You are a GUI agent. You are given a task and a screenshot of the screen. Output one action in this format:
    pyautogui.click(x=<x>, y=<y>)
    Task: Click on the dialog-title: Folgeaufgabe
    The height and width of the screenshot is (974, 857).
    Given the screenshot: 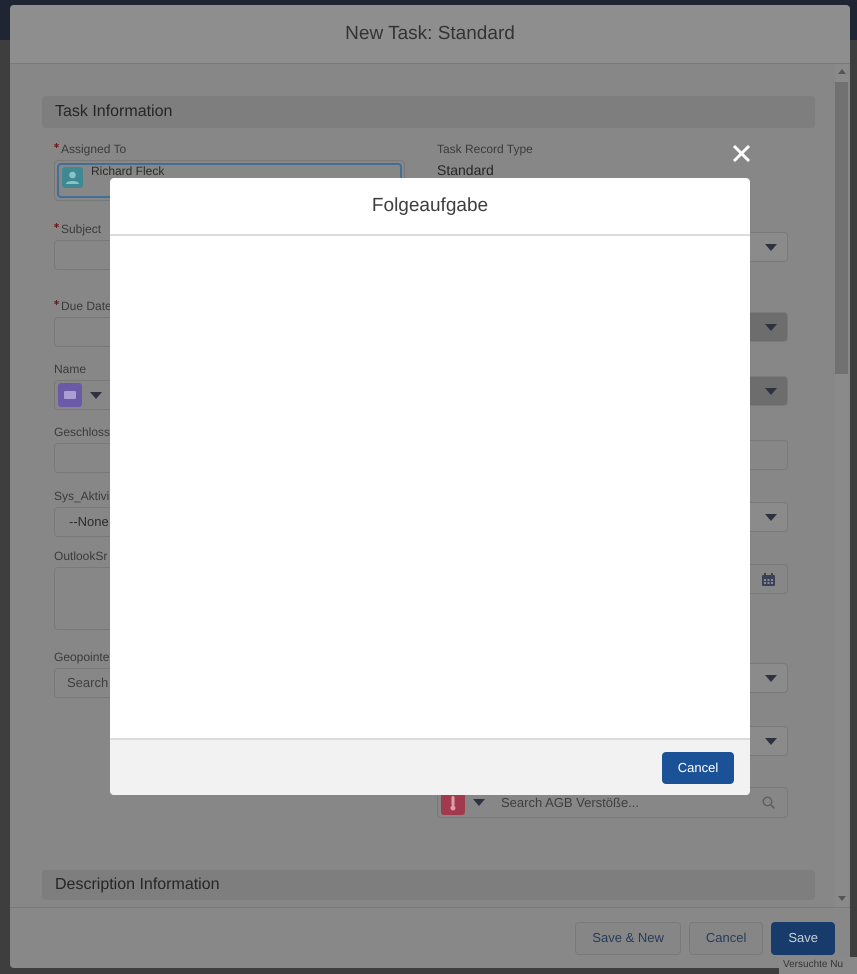 What is the action you would take?
    pyautogui.click(x=430, y=206)
    